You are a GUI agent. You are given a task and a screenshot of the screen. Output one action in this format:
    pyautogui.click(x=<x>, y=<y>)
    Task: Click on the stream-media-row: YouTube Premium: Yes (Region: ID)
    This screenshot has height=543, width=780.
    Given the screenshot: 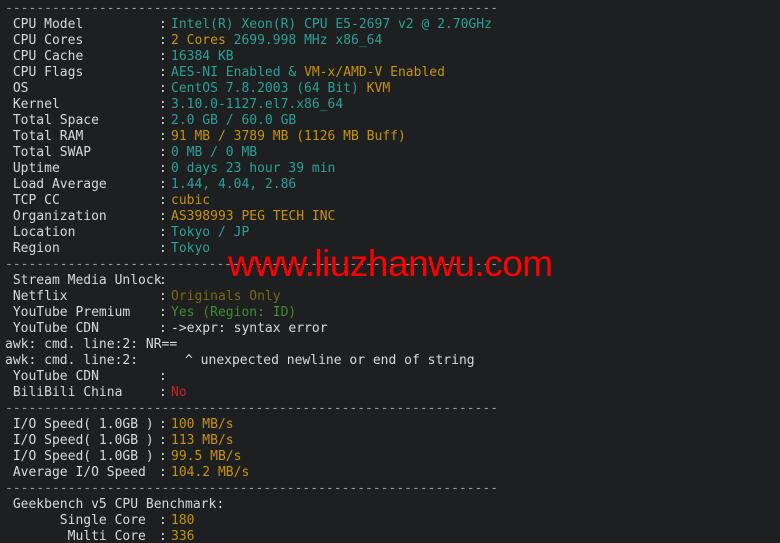 What is the action you would take?
    pyautogui.click(x=390, y=313)
    